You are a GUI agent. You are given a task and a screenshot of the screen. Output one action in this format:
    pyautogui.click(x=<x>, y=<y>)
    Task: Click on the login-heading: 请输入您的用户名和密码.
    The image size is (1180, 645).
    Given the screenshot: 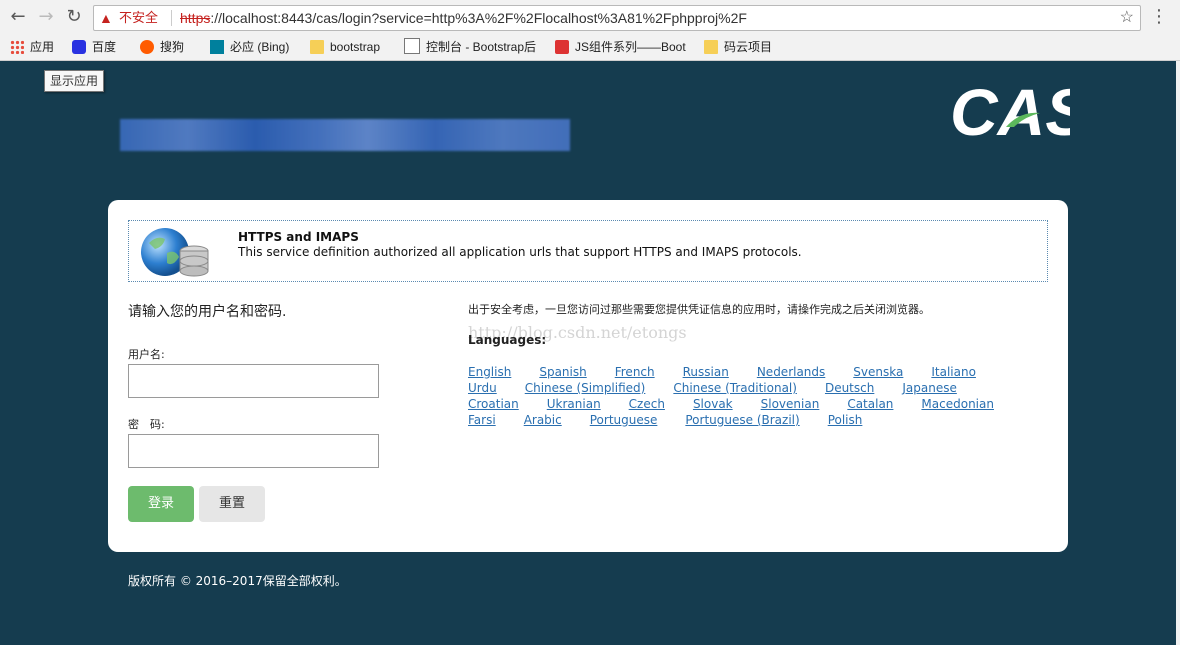 What is the action you would take?
    pyautogui.click(x=207, y=312)
    